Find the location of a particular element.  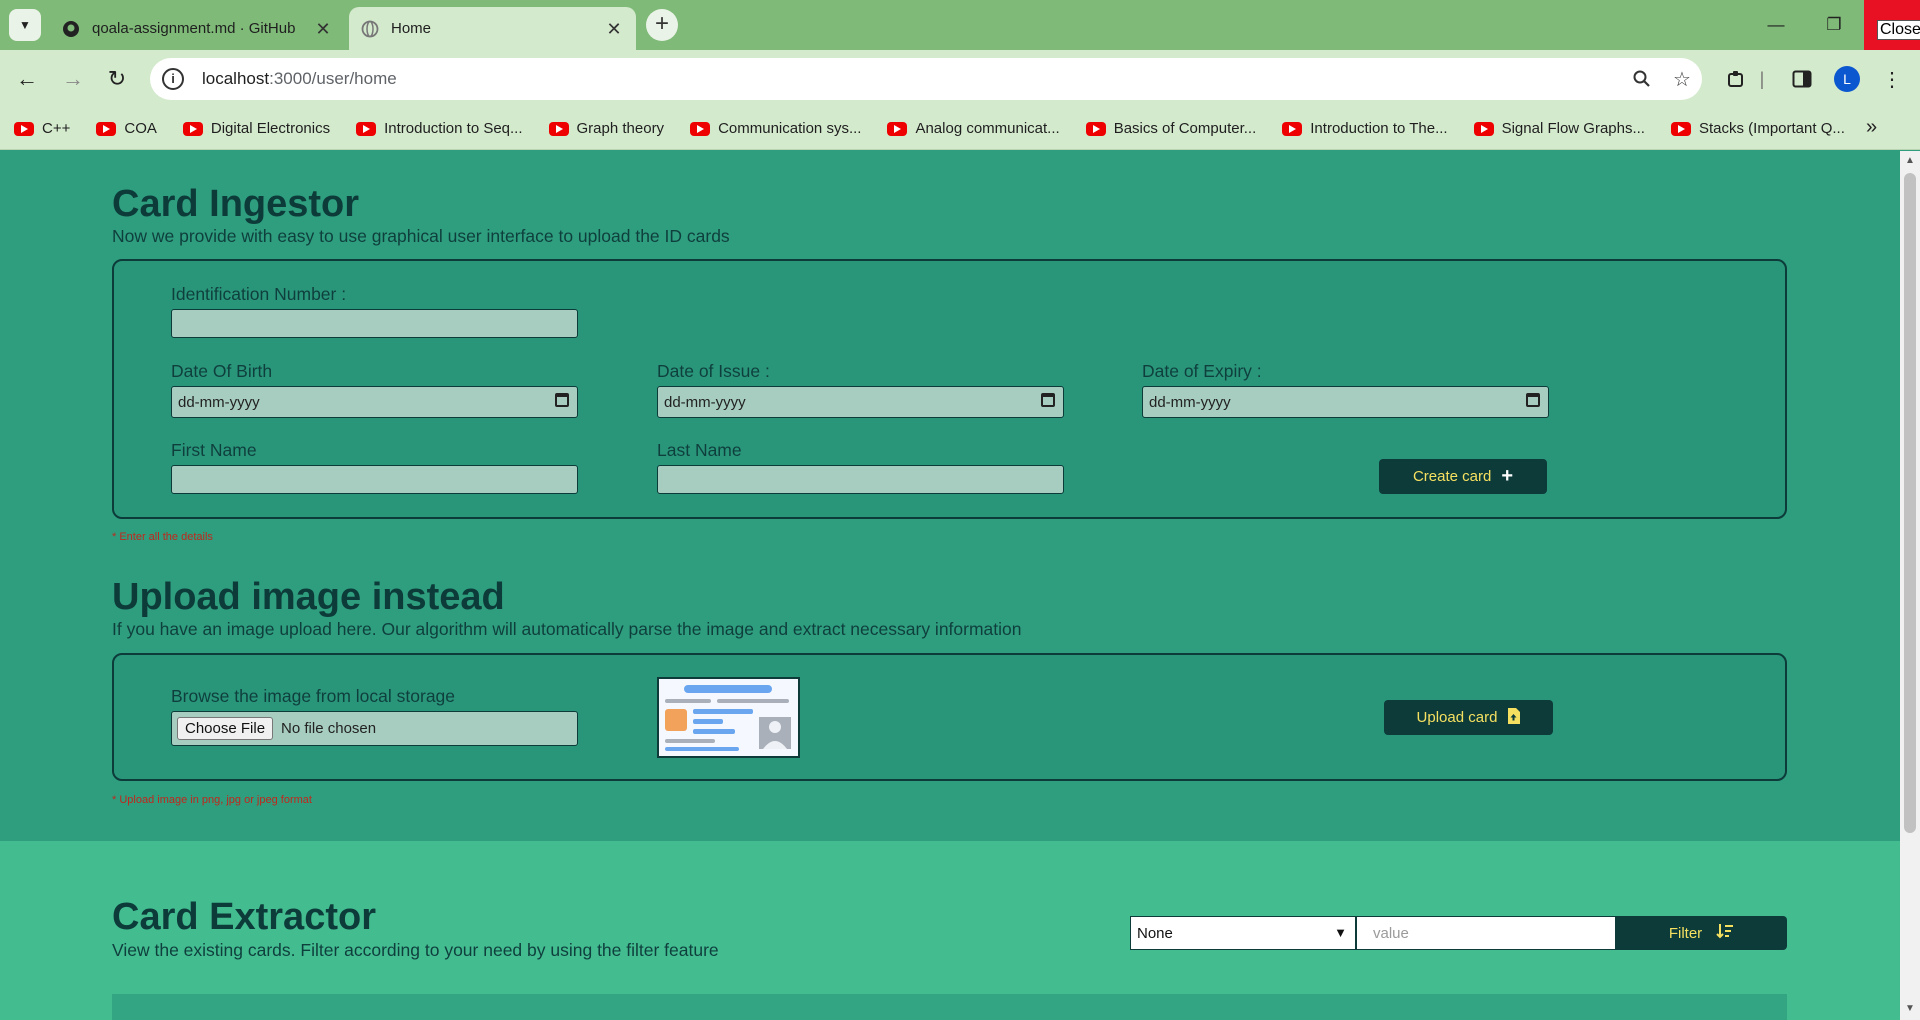

page-scrollbar: ▲ ▼ is located at coordinates (1910, 585).